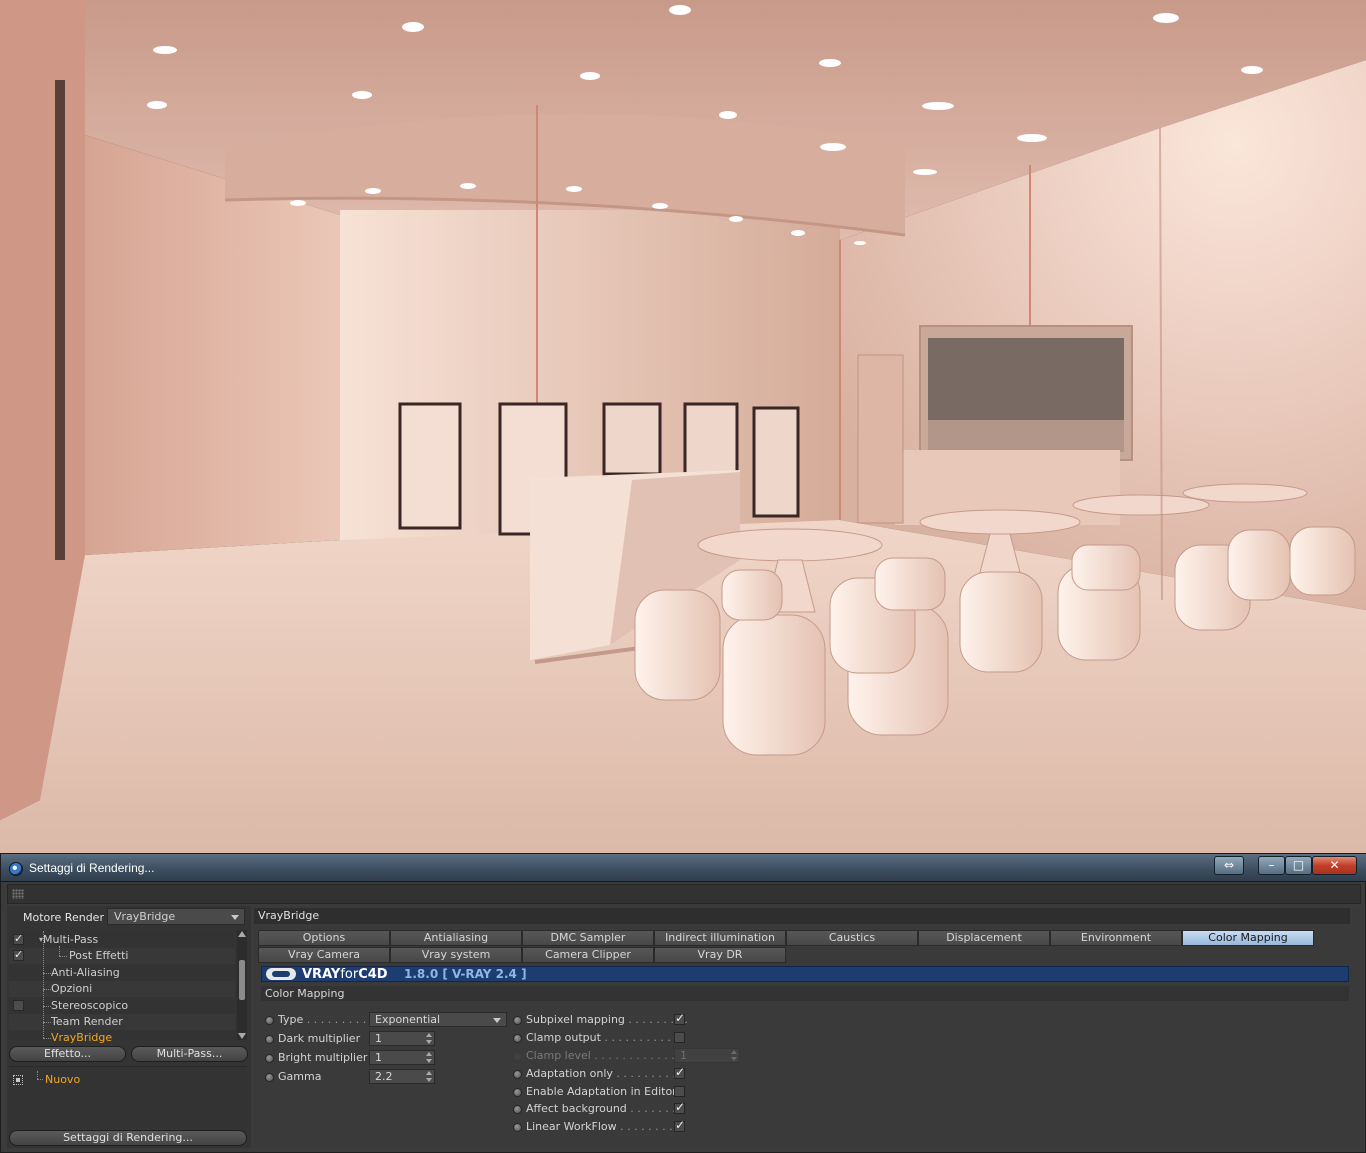 This screenshot has width=1366, height=1153. I want to click on param-dark-multiplier: Dark multiplier, so click(320, 1039).